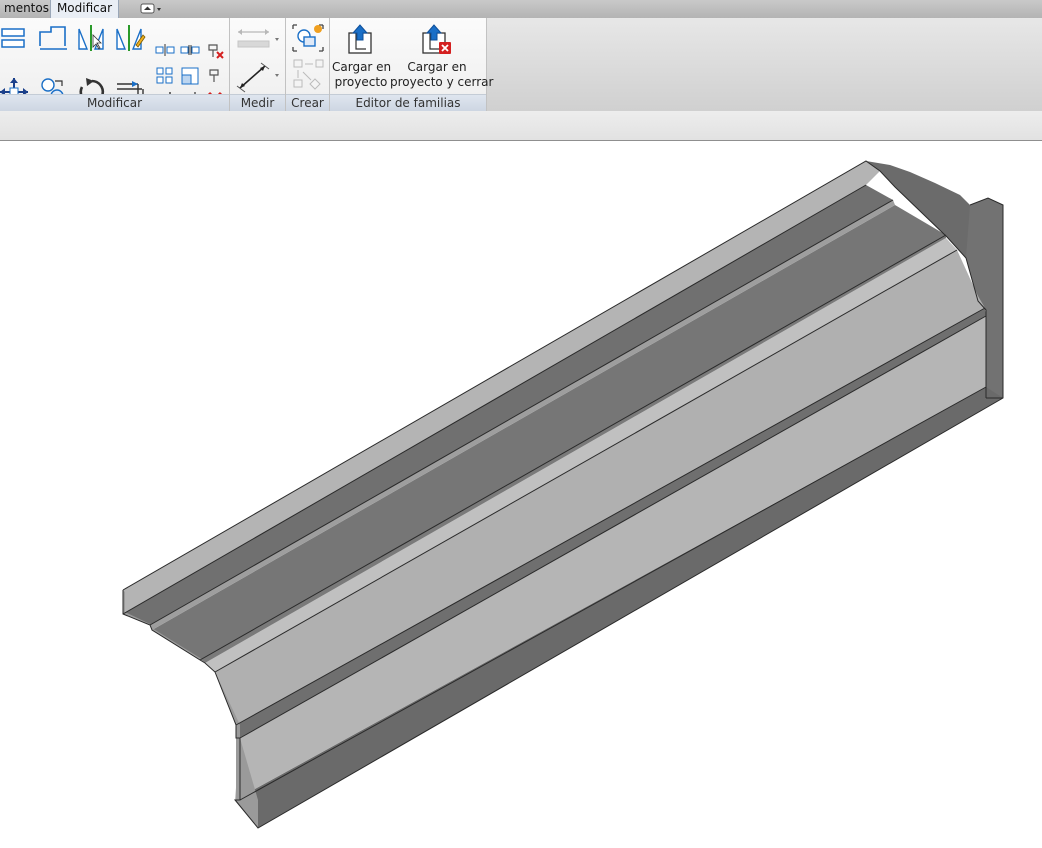 This screenshot has height=848, width=1042. What do you see at coordinates (53, 38) in the screenshot?
I see `offset-icon` at bounding box center [53, 38].